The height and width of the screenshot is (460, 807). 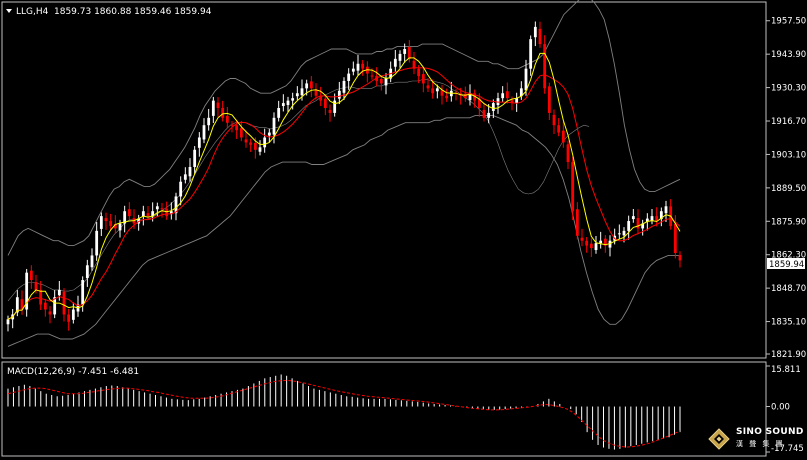 I want to click on price-tick-label: 1903.10, so click(x=788, y=155).